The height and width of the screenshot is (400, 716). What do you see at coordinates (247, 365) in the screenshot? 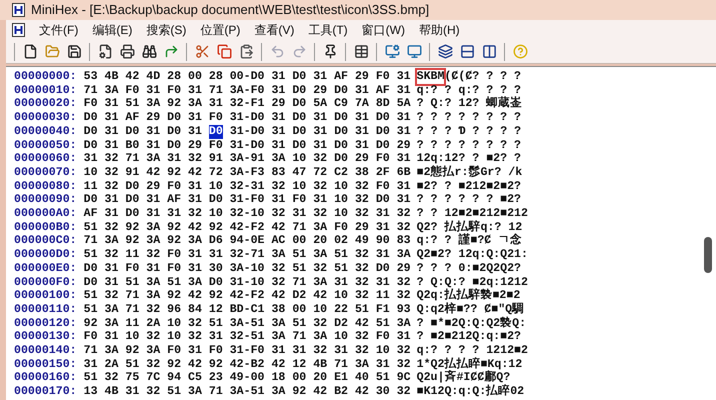
I see `hex-bytes: 31 2A 51 32 92 42 92 42-B2 42 12 4B 71 3A 31 32` at bounding box center [247, 365].